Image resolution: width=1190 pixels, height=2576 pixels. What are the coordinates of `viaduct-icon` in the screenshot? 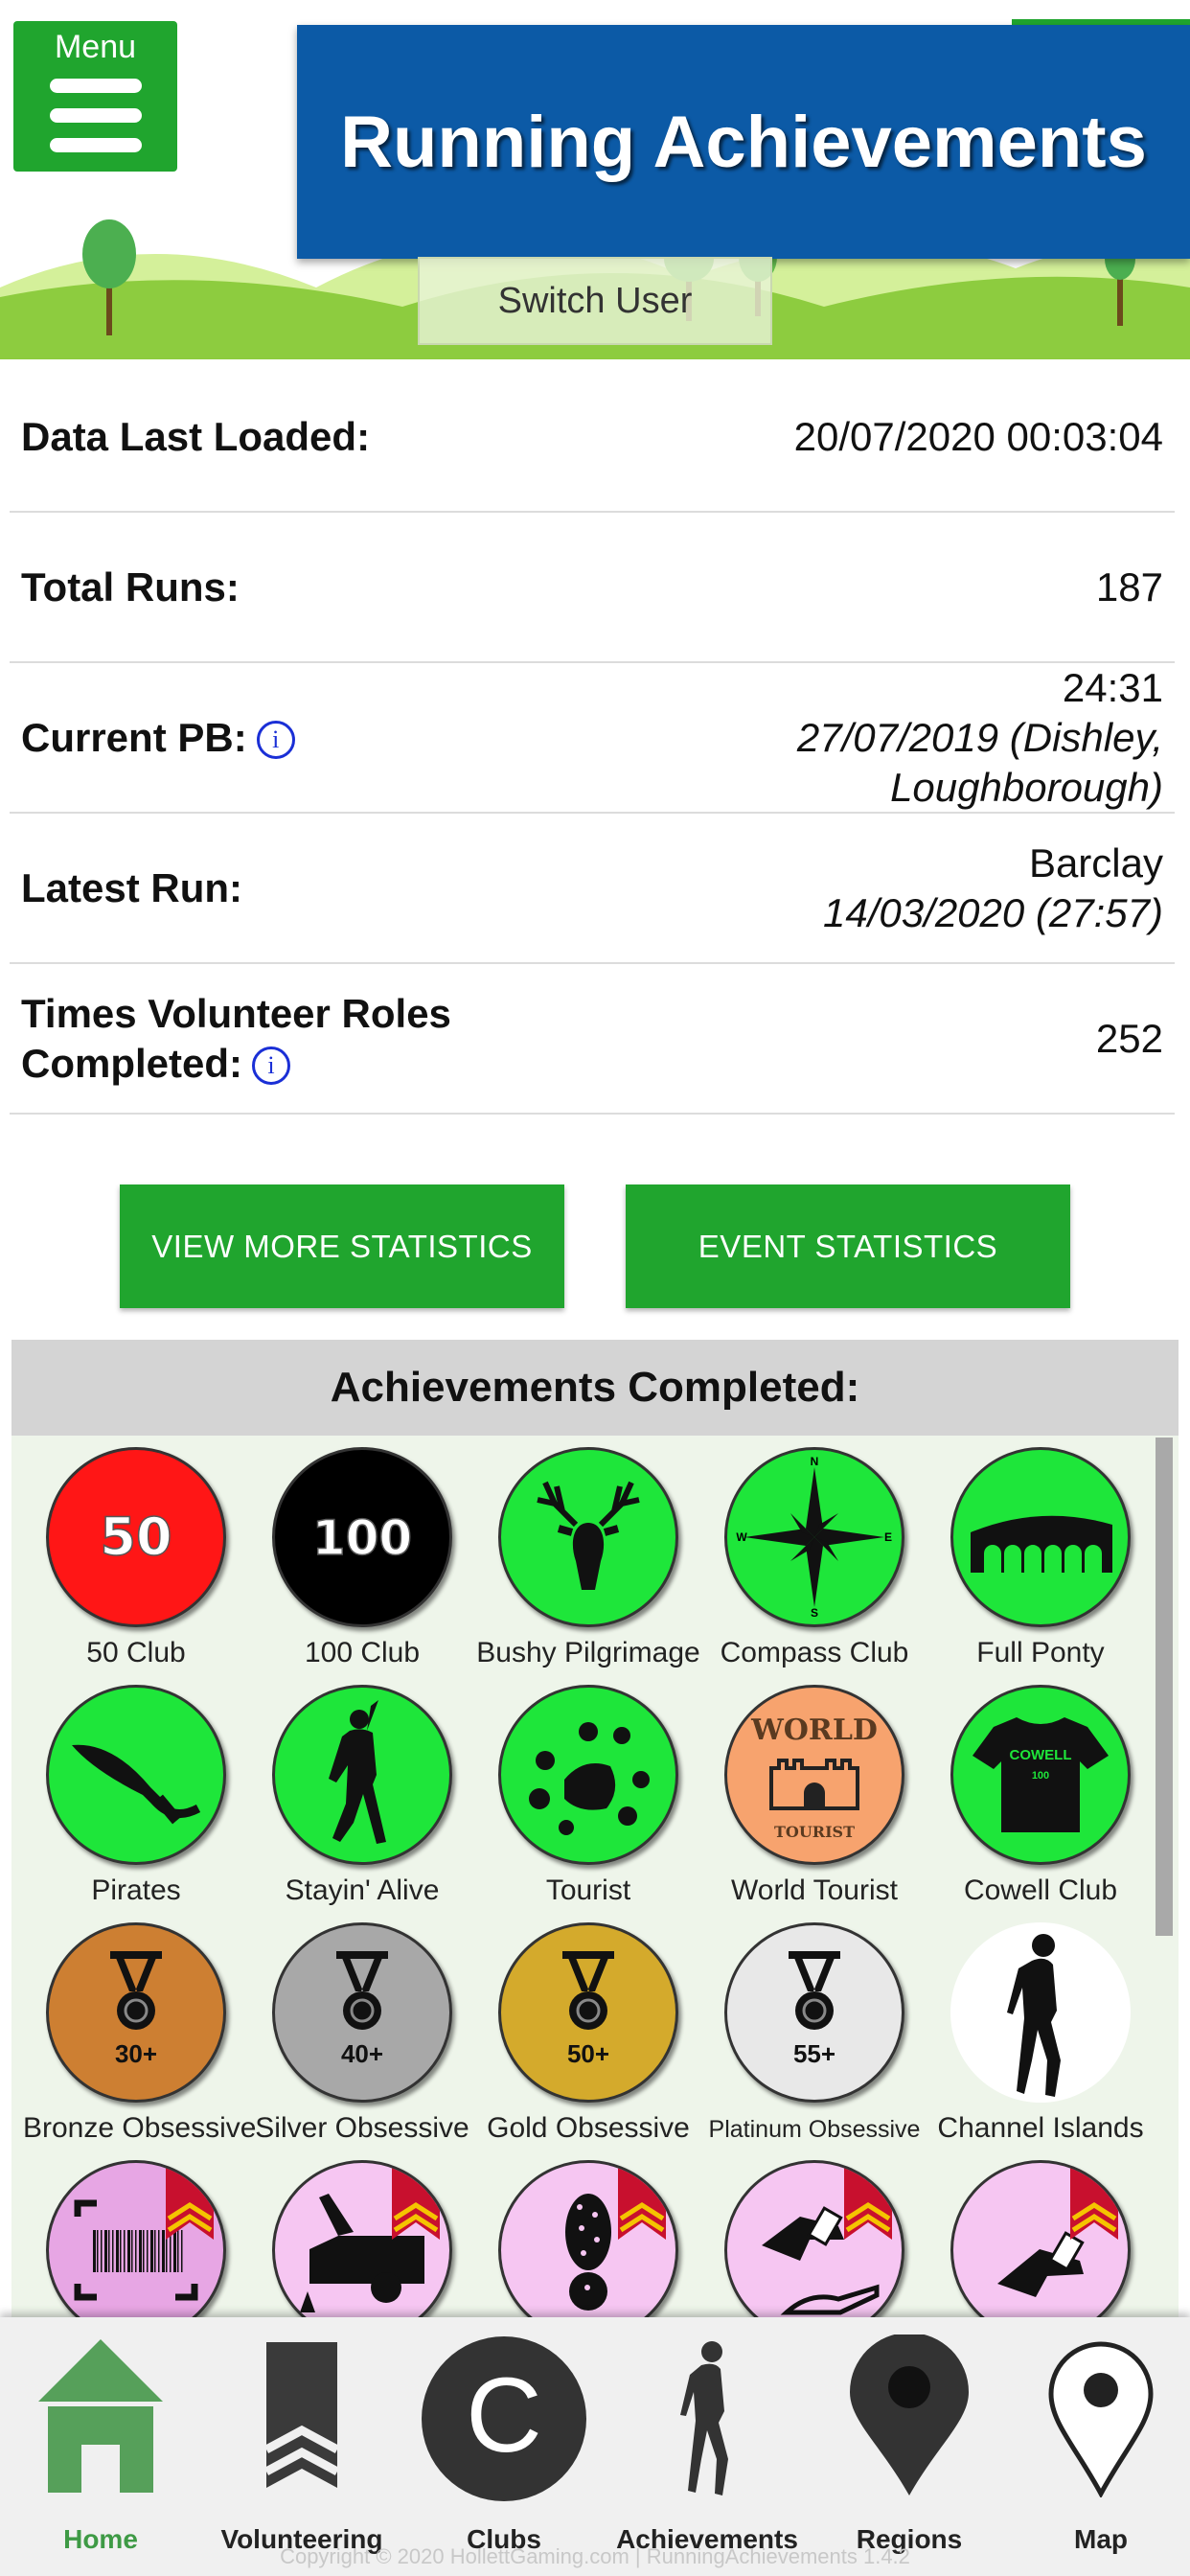 It's located at (1040, 1537).